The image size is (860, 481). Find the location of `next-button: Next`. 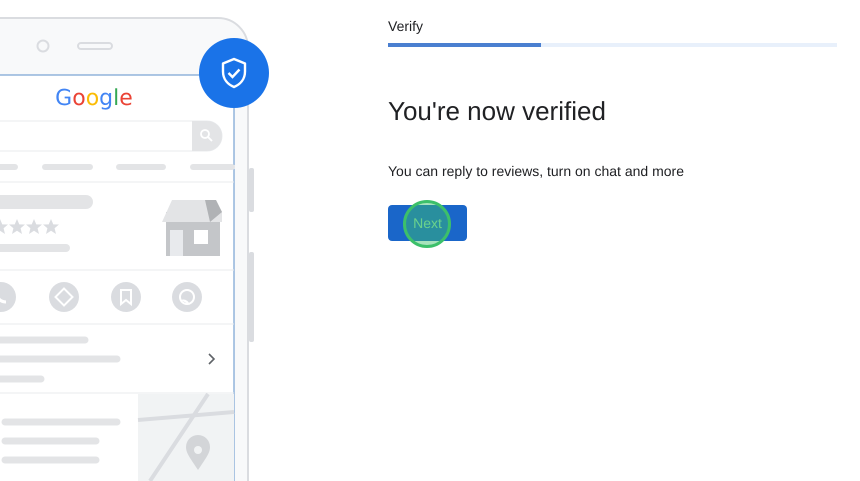

next-button: Next is located at coordinates (427, 223).